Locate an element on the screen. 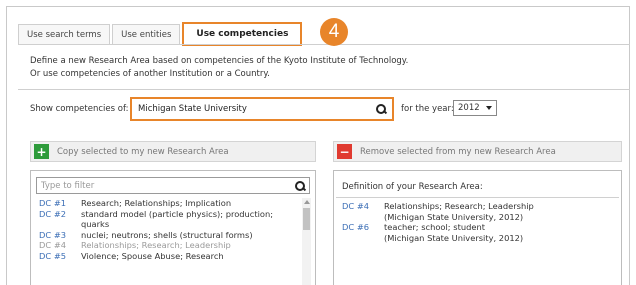 Image resolution: width=636 pixels, height=285 pixels. institution-search-input is located at coordinates (257, 109).